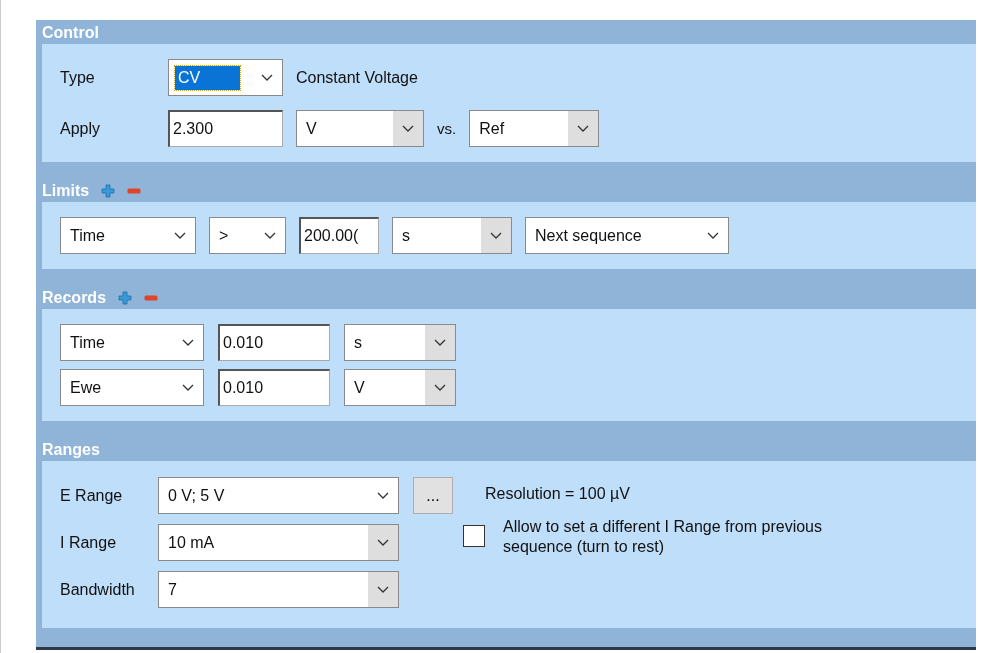  What do you see at coordinates (78, 77) in the screenshot?
I see `field-label: Type` at bounding box center [78, 77].